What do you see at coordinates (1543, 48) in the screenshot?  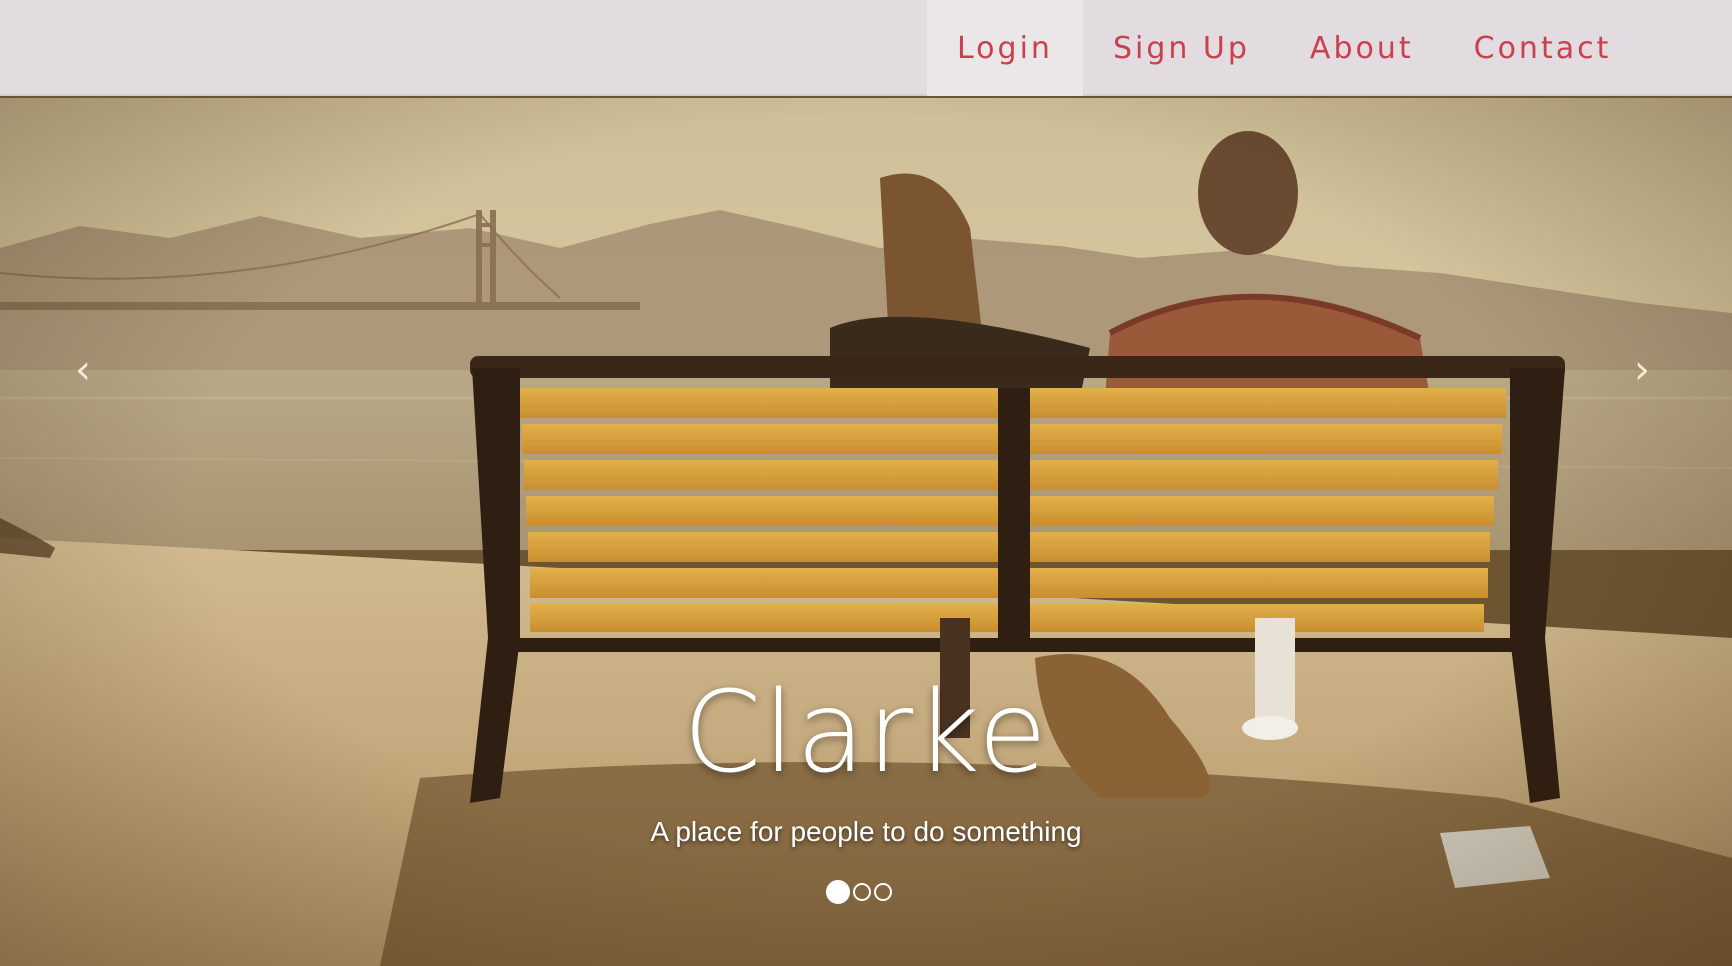 I see `nav-contact-link: Contact` at bounding box center [1543, 48].